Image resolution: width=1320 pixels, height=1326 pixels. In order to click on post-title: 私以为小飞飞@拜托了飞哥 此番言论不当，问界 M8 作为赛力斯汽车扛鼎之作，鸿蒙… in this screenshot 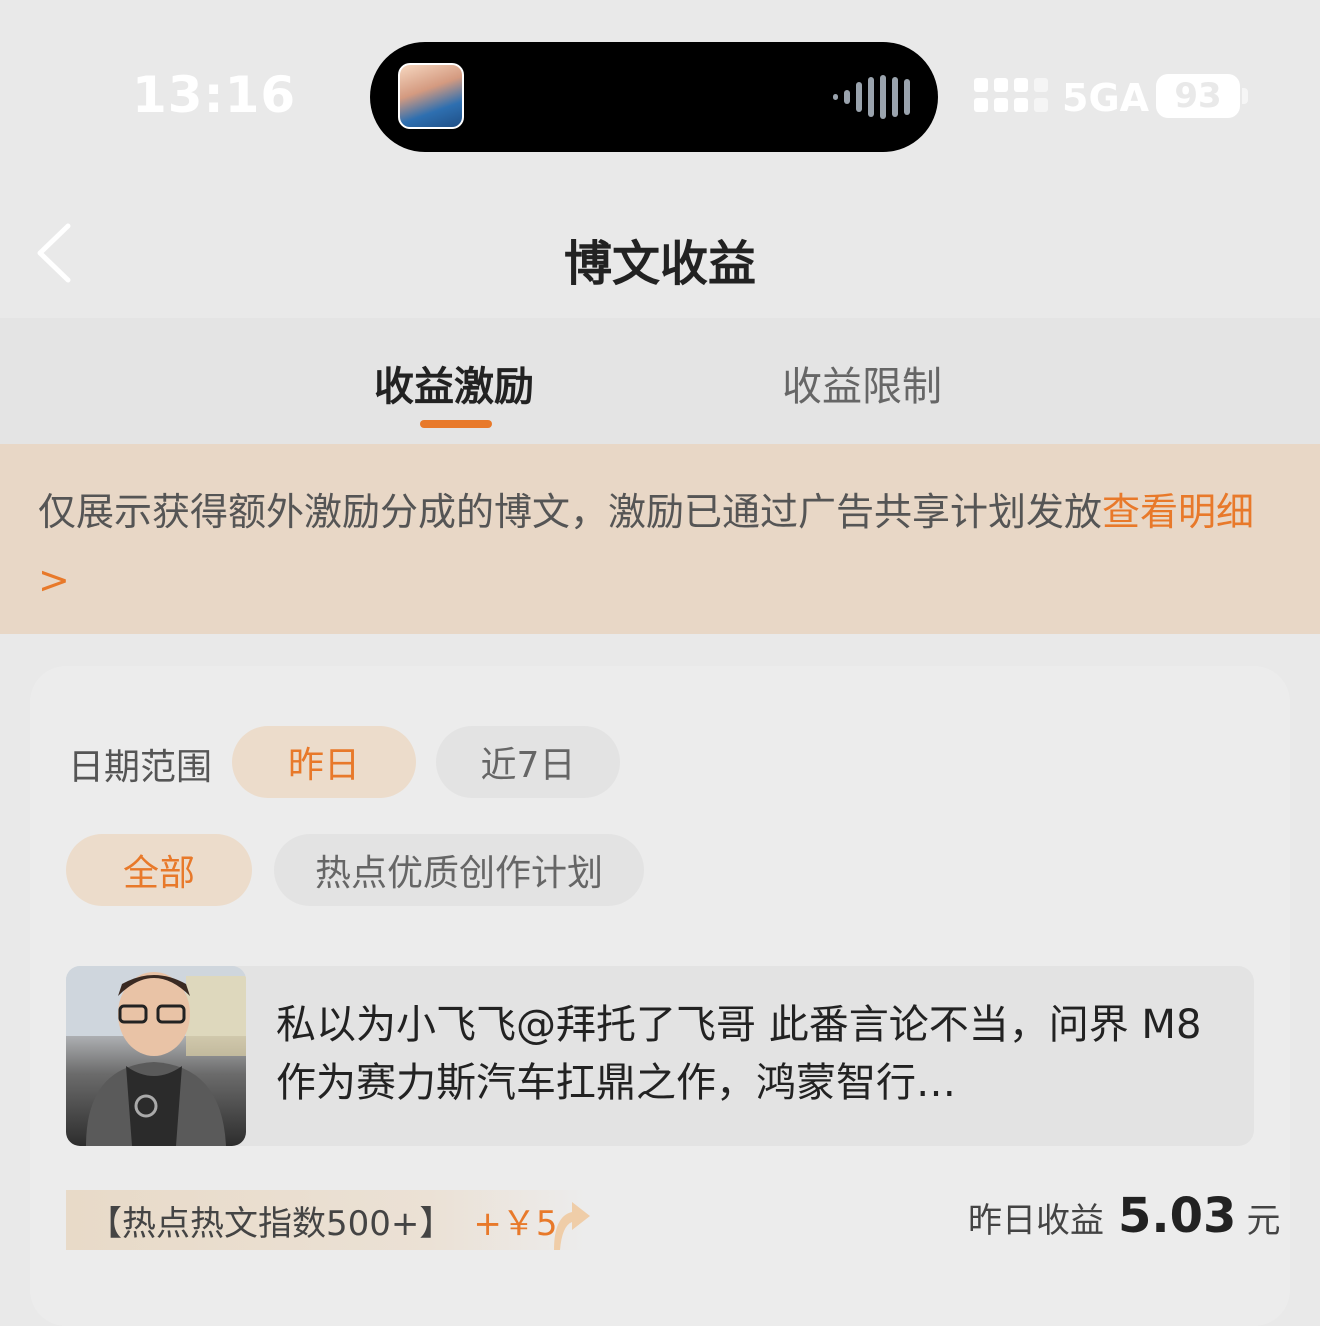, I will do `click(739, 1054)`.